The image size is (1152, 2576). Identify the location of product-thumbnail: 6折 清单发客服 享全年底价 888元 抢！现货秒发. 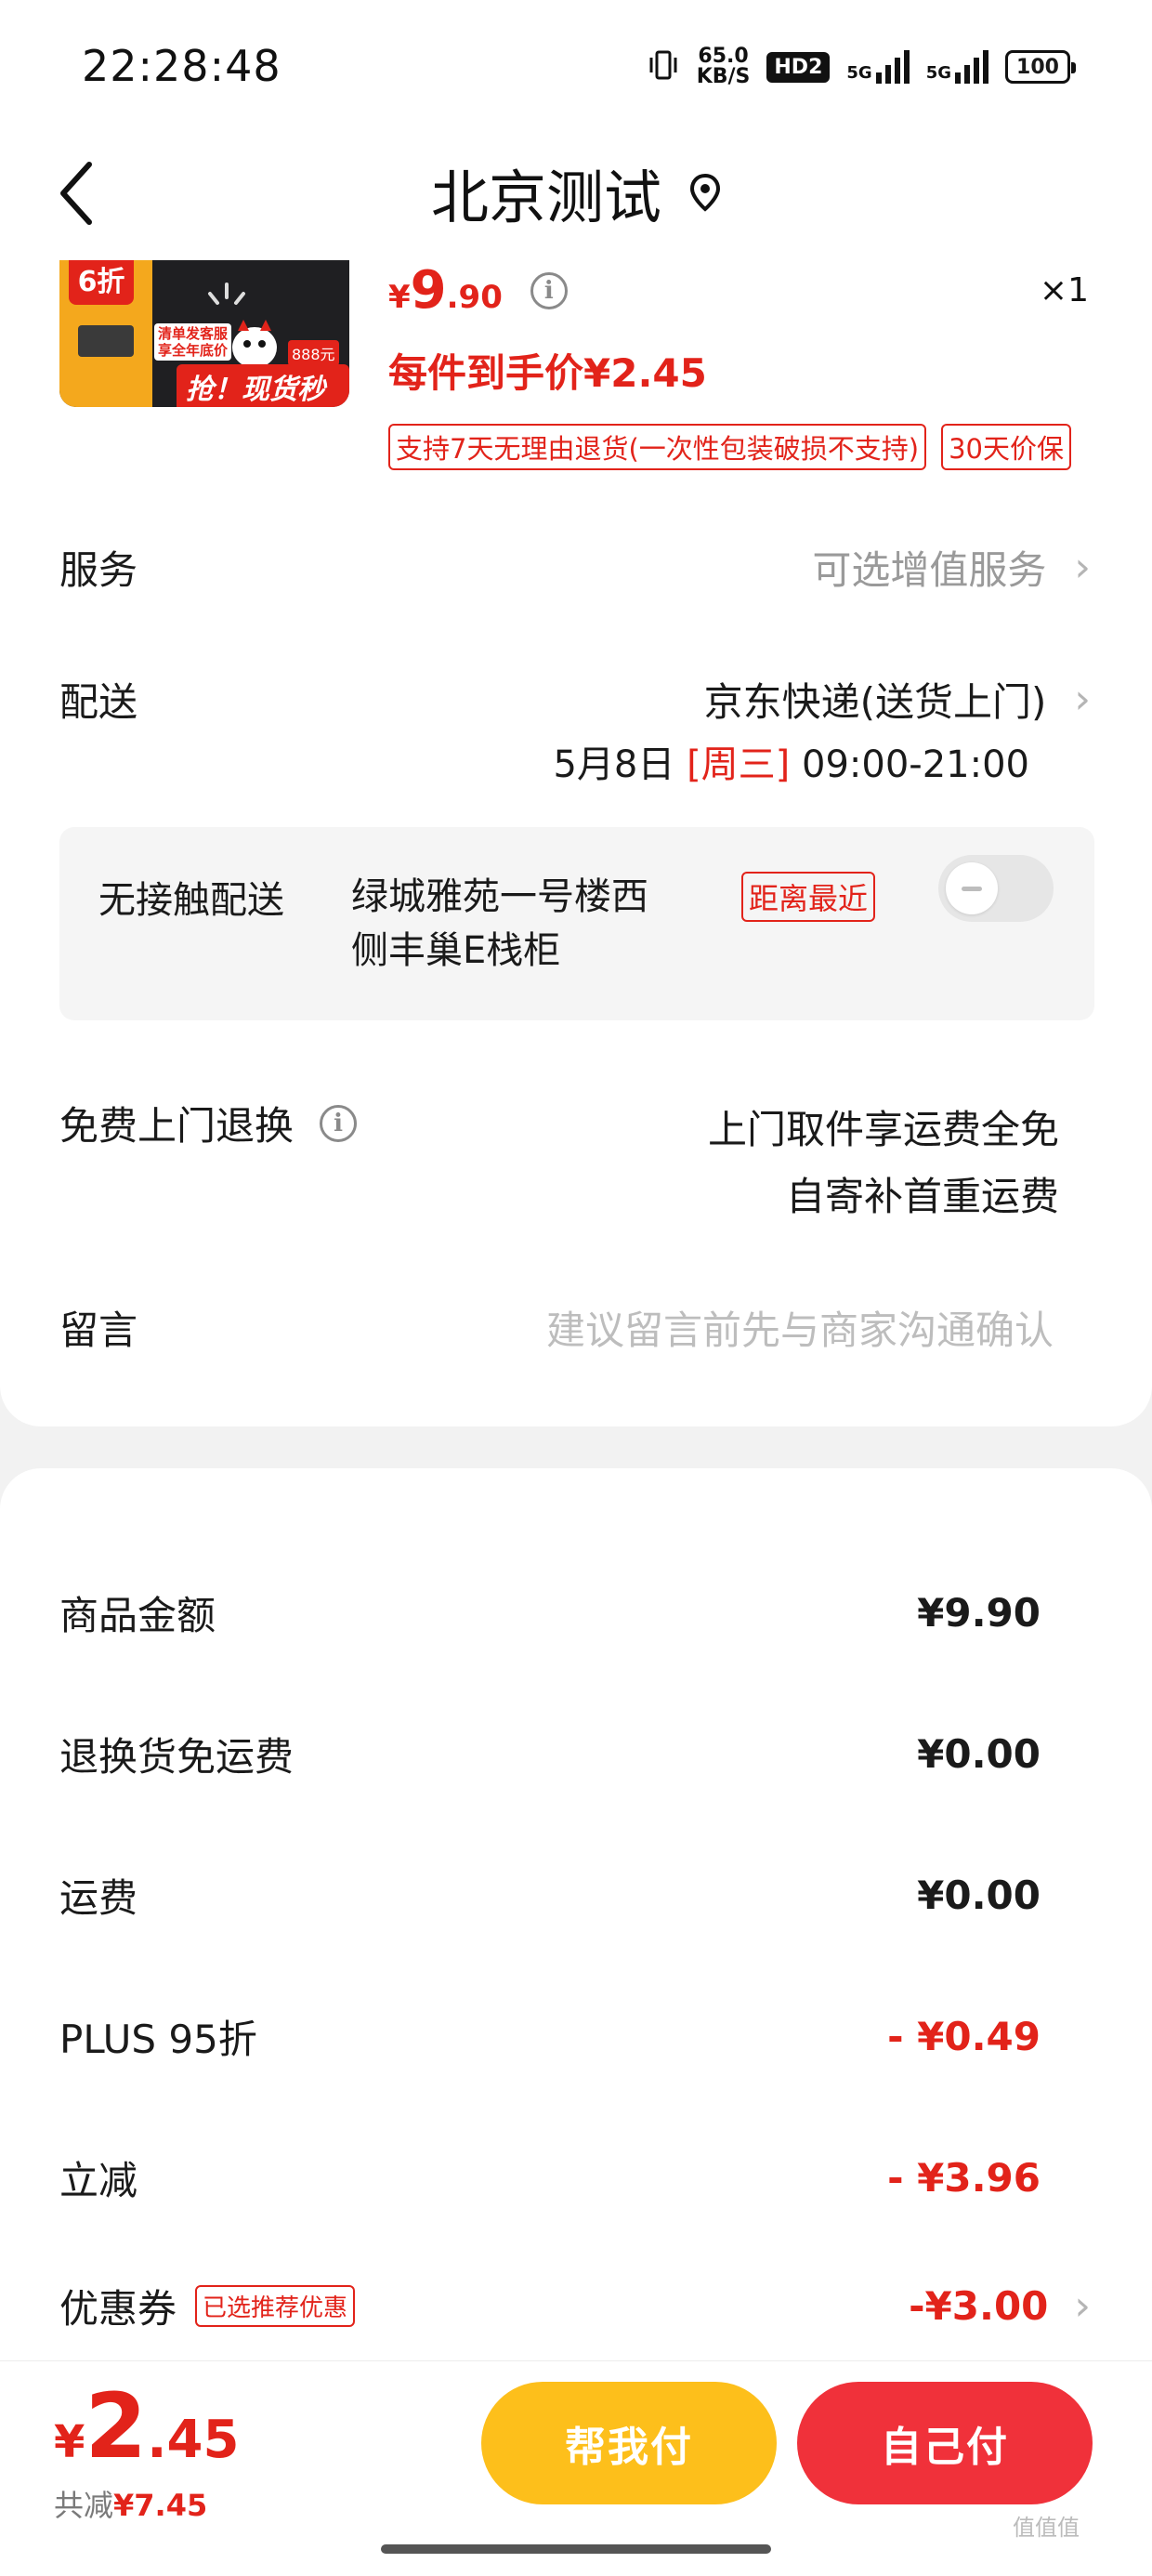
(204, 333).